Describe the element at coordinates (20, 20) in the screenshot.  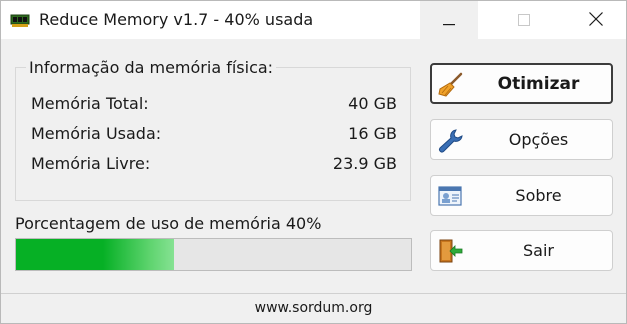
I see `memory-chip-icon` at that location.